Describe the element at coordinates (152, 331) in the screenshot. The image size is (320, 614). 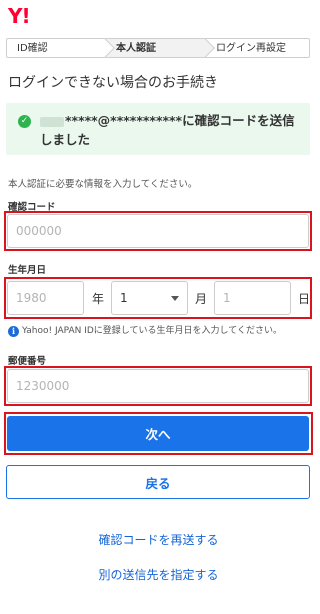
I see `birthdate-hint-text: Yahoo! JAPAN IDに登録している生年月日を入力してください。` at that location.